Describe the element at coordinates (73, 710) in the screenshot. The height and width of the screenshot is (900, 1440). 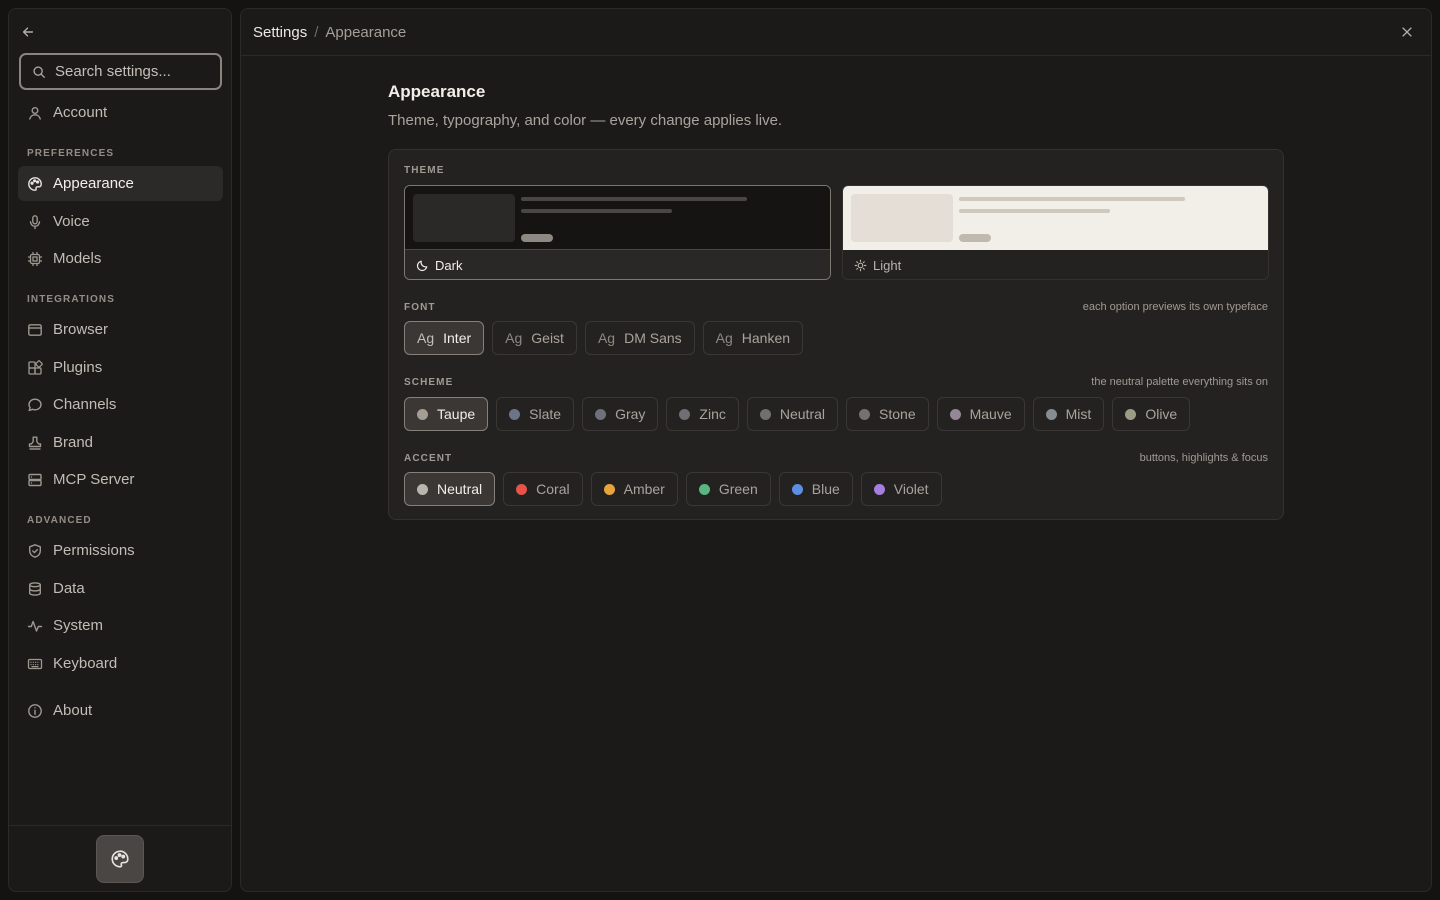
I see `sidebar-item-label: About` at that location.